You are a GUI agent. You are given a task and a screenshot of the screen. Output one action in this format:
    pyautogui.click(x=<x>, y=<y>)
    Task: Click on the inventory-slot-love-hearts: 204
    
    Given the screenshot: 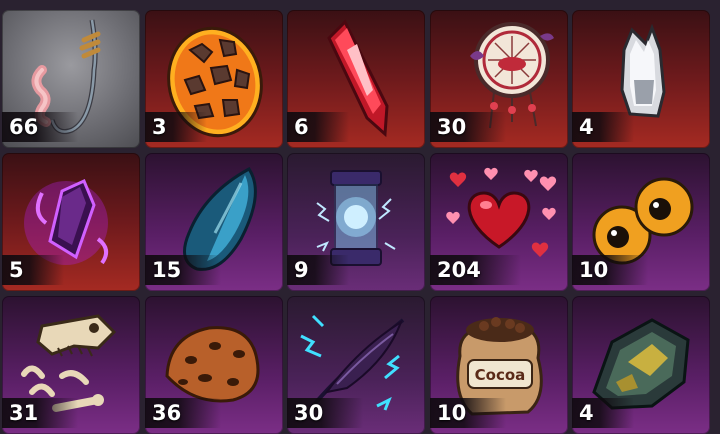 What is the action you would take?
    pyautogui.click(x=499, y=222)
    